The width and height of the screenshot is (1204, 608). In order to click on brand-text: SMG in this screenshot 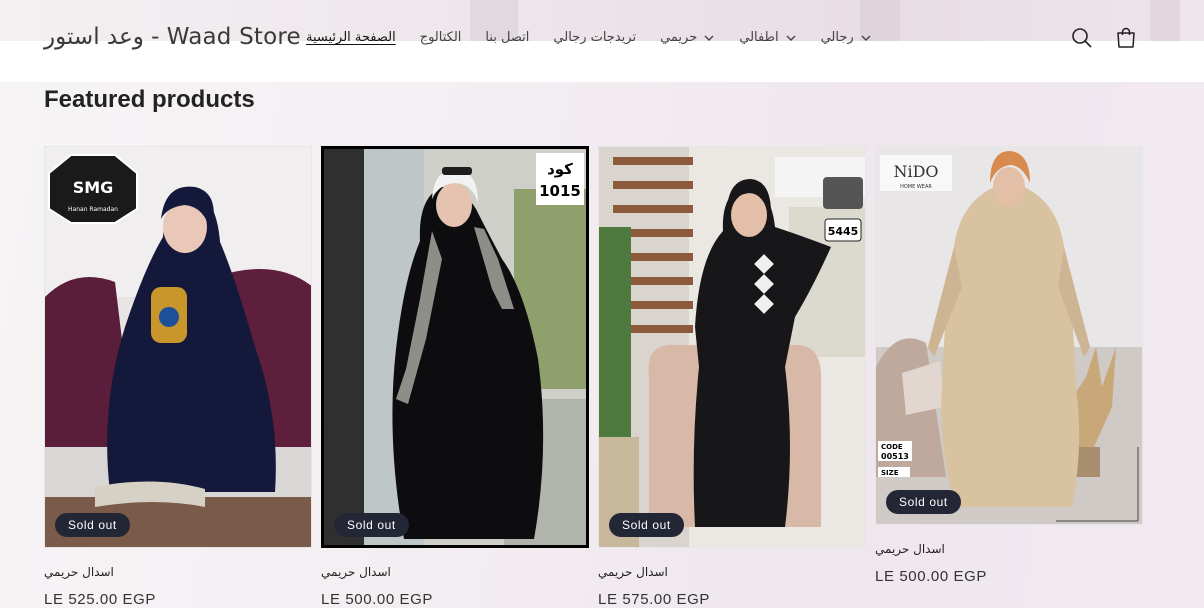, I will do `click(93, 187)`.